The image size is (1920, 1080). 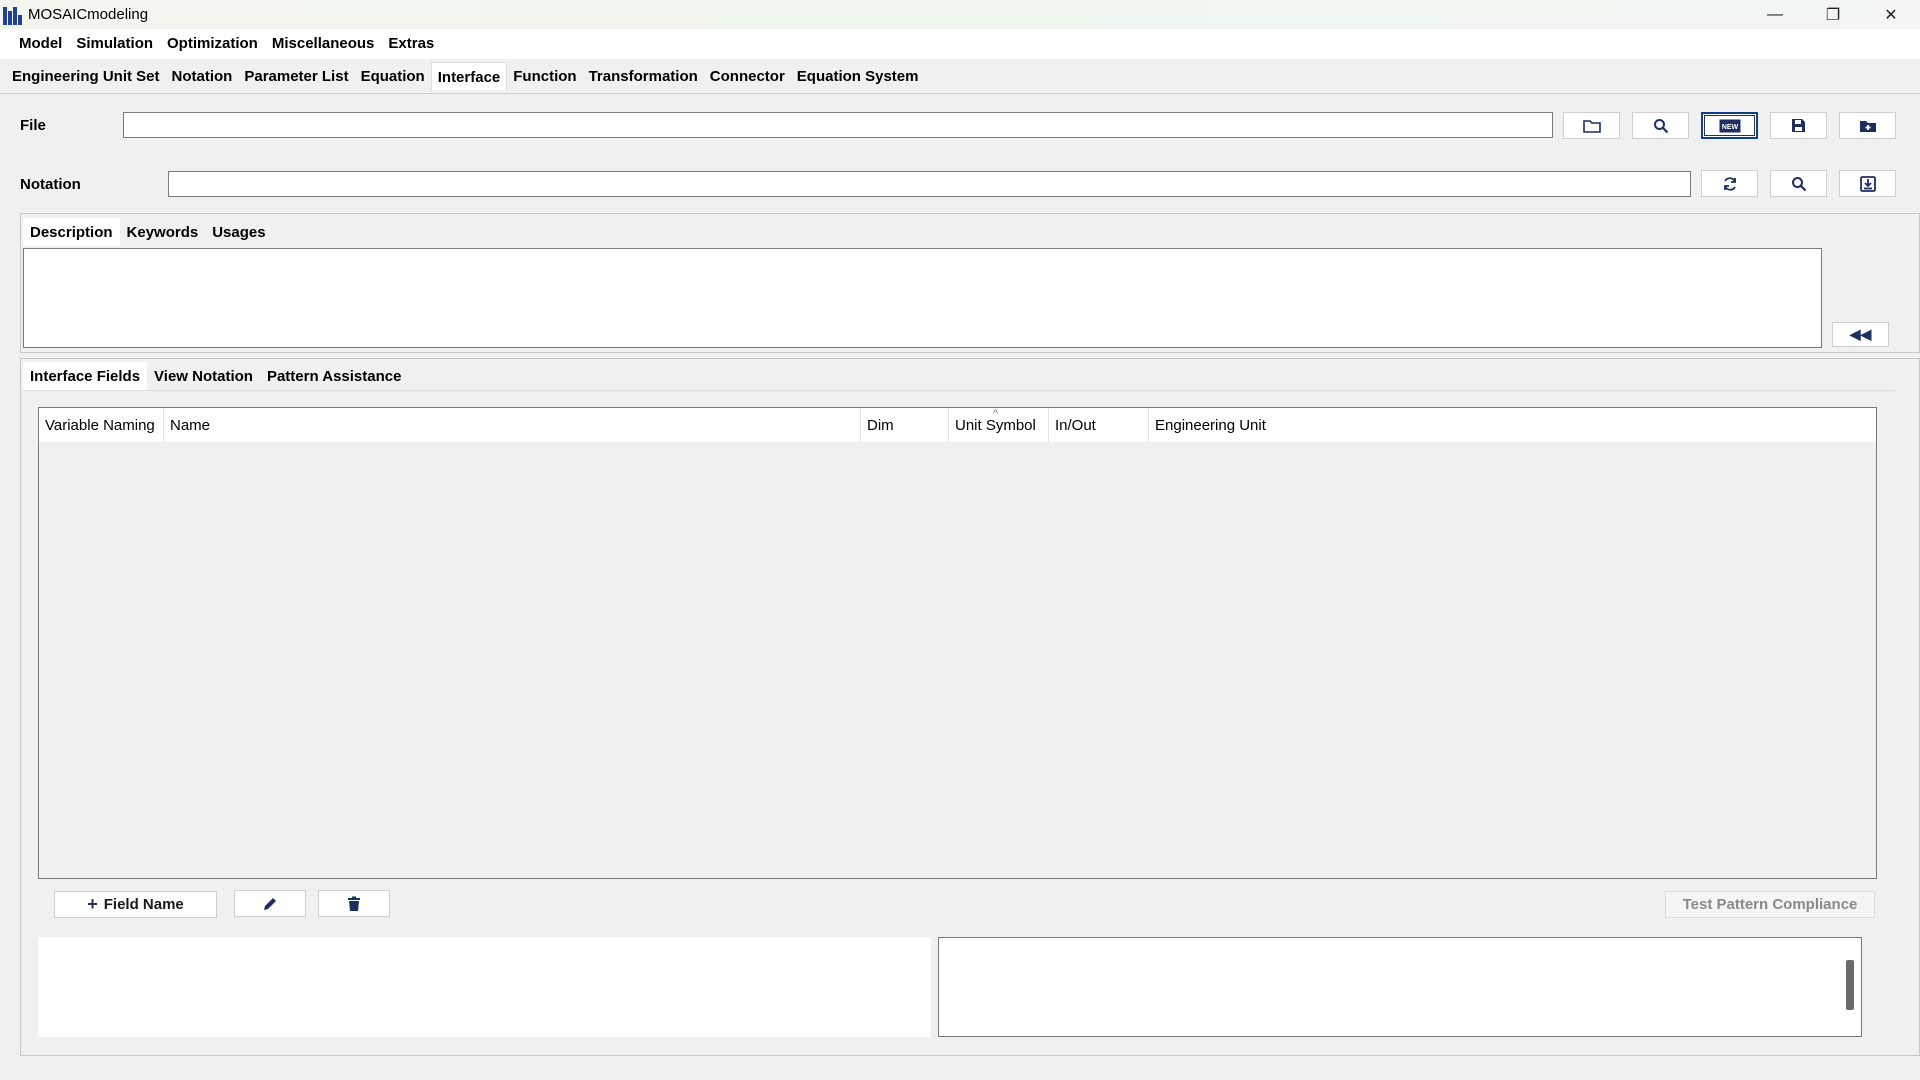 I want to click on notation-input, so click(x=929, y=184).